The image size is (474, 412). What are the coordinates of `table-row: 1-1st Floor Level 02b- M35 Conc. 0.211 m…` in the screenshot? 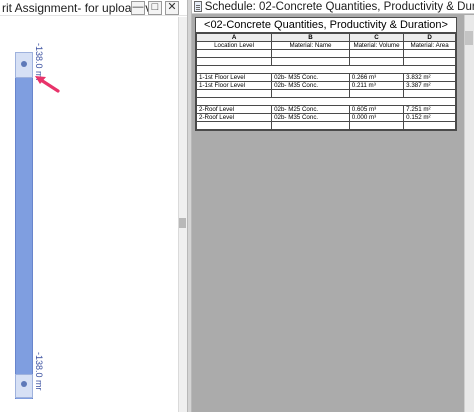 It's located at (325, 85).